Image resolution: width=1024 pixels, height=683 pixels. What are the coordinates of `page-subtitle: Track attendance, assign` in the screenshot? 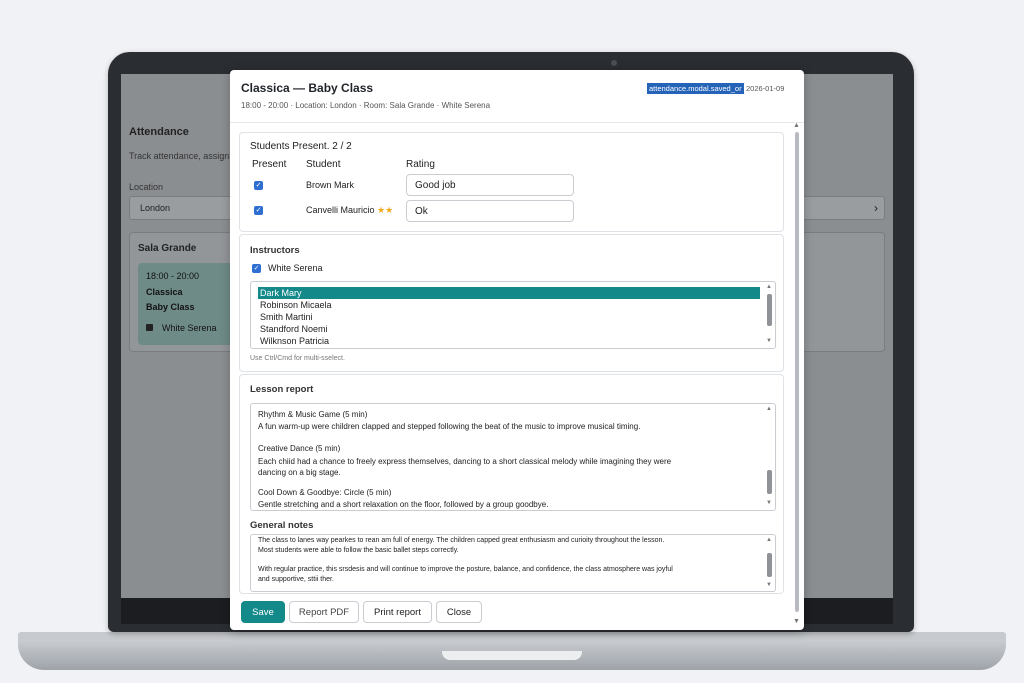 It's located at (179, 156).